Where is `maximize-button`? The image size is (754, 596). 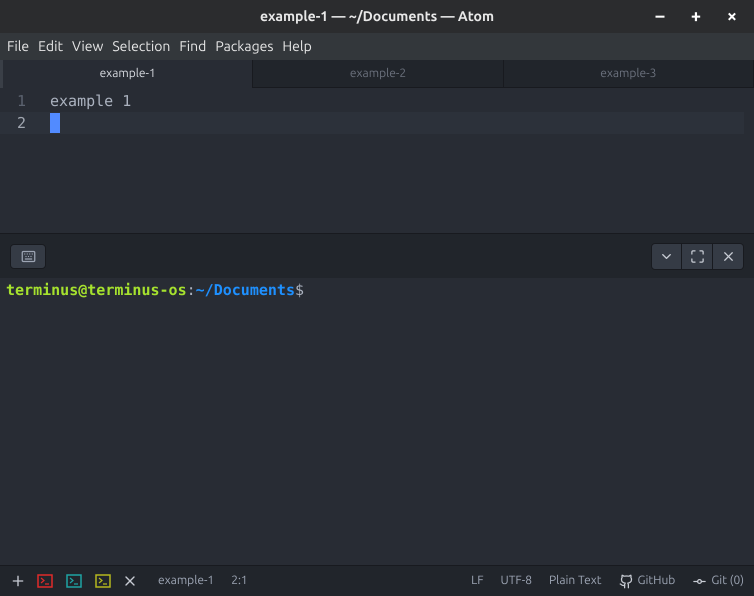
maximize-button is located at coordinates (697, 256).